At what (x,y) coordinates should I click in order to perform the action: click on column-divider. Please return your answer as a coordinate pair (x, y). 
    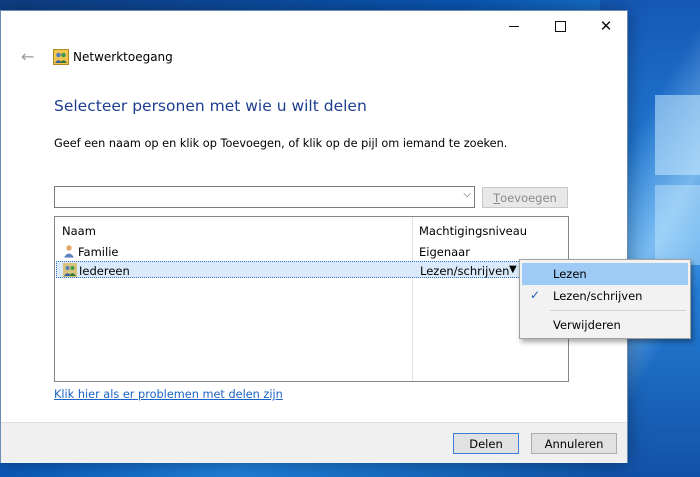
    Looking at the image, I should click on (412, 299).